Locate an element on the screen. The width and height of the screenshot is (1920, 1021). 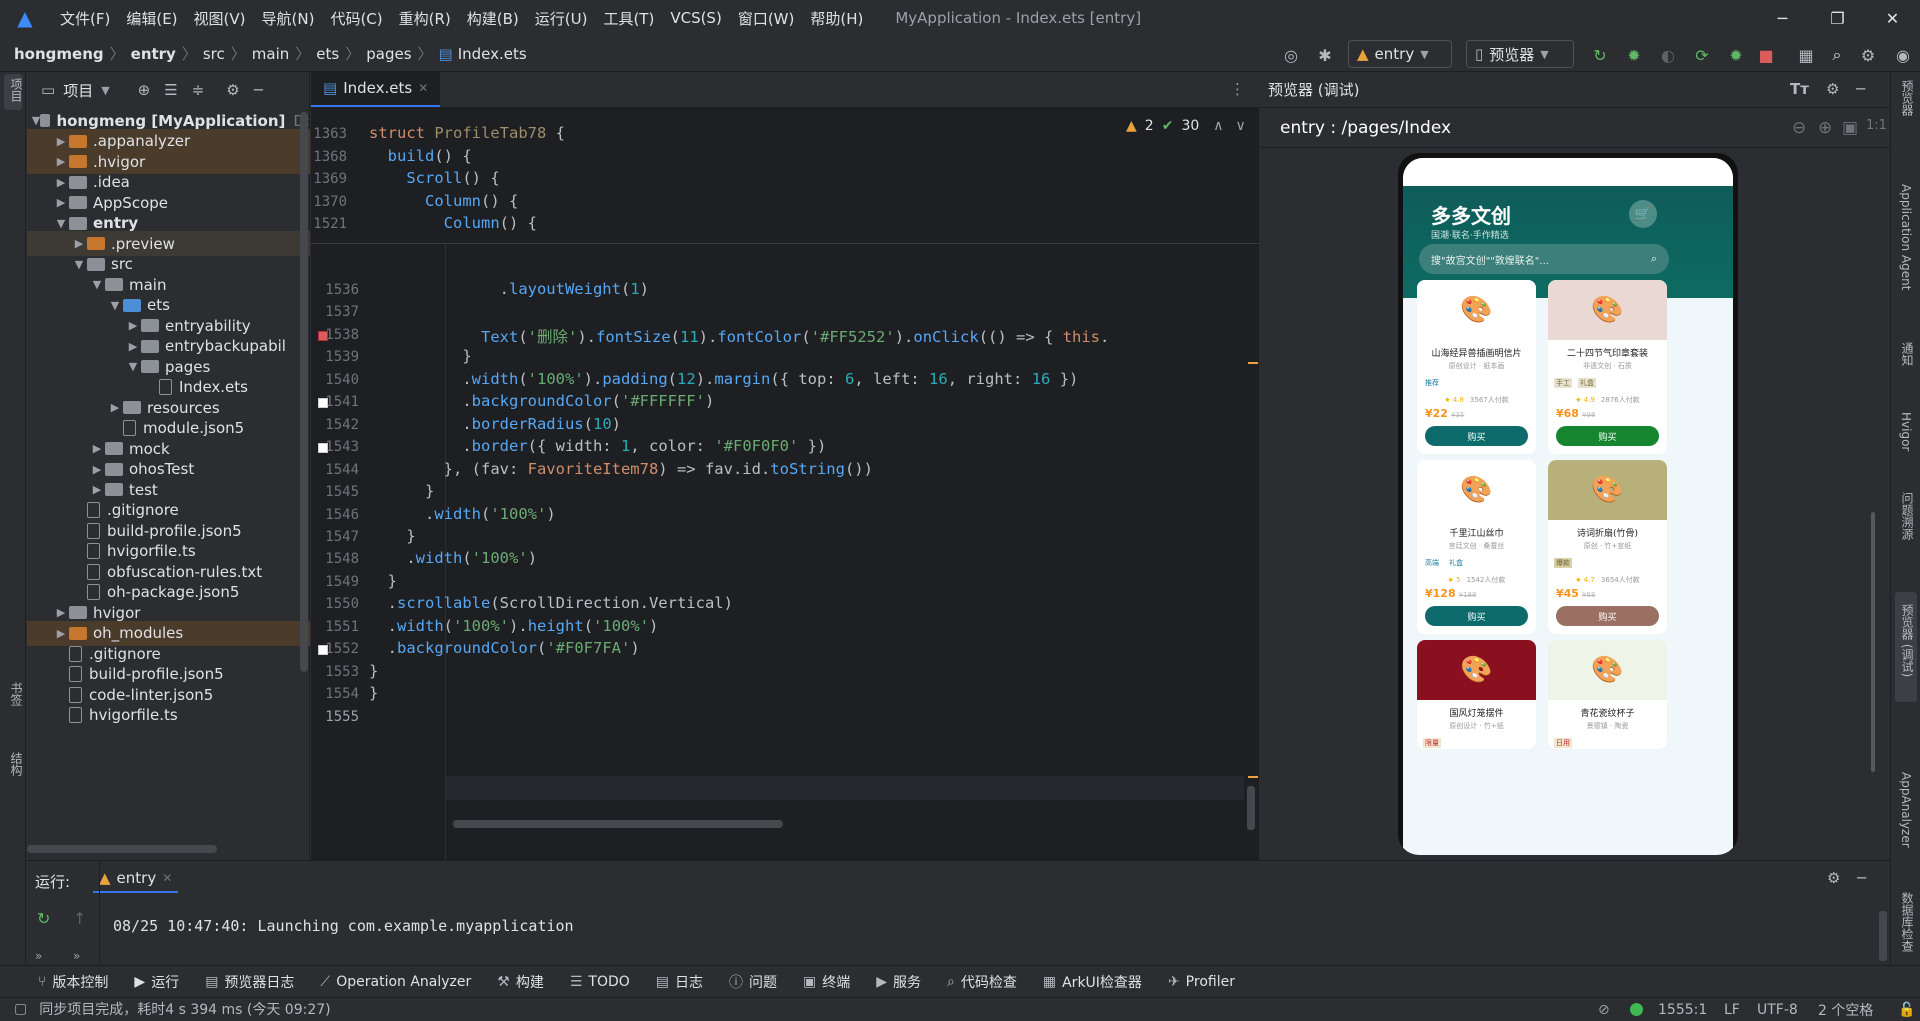
tool-build: ⚒ 构建 is located at coordinates (520, 982).